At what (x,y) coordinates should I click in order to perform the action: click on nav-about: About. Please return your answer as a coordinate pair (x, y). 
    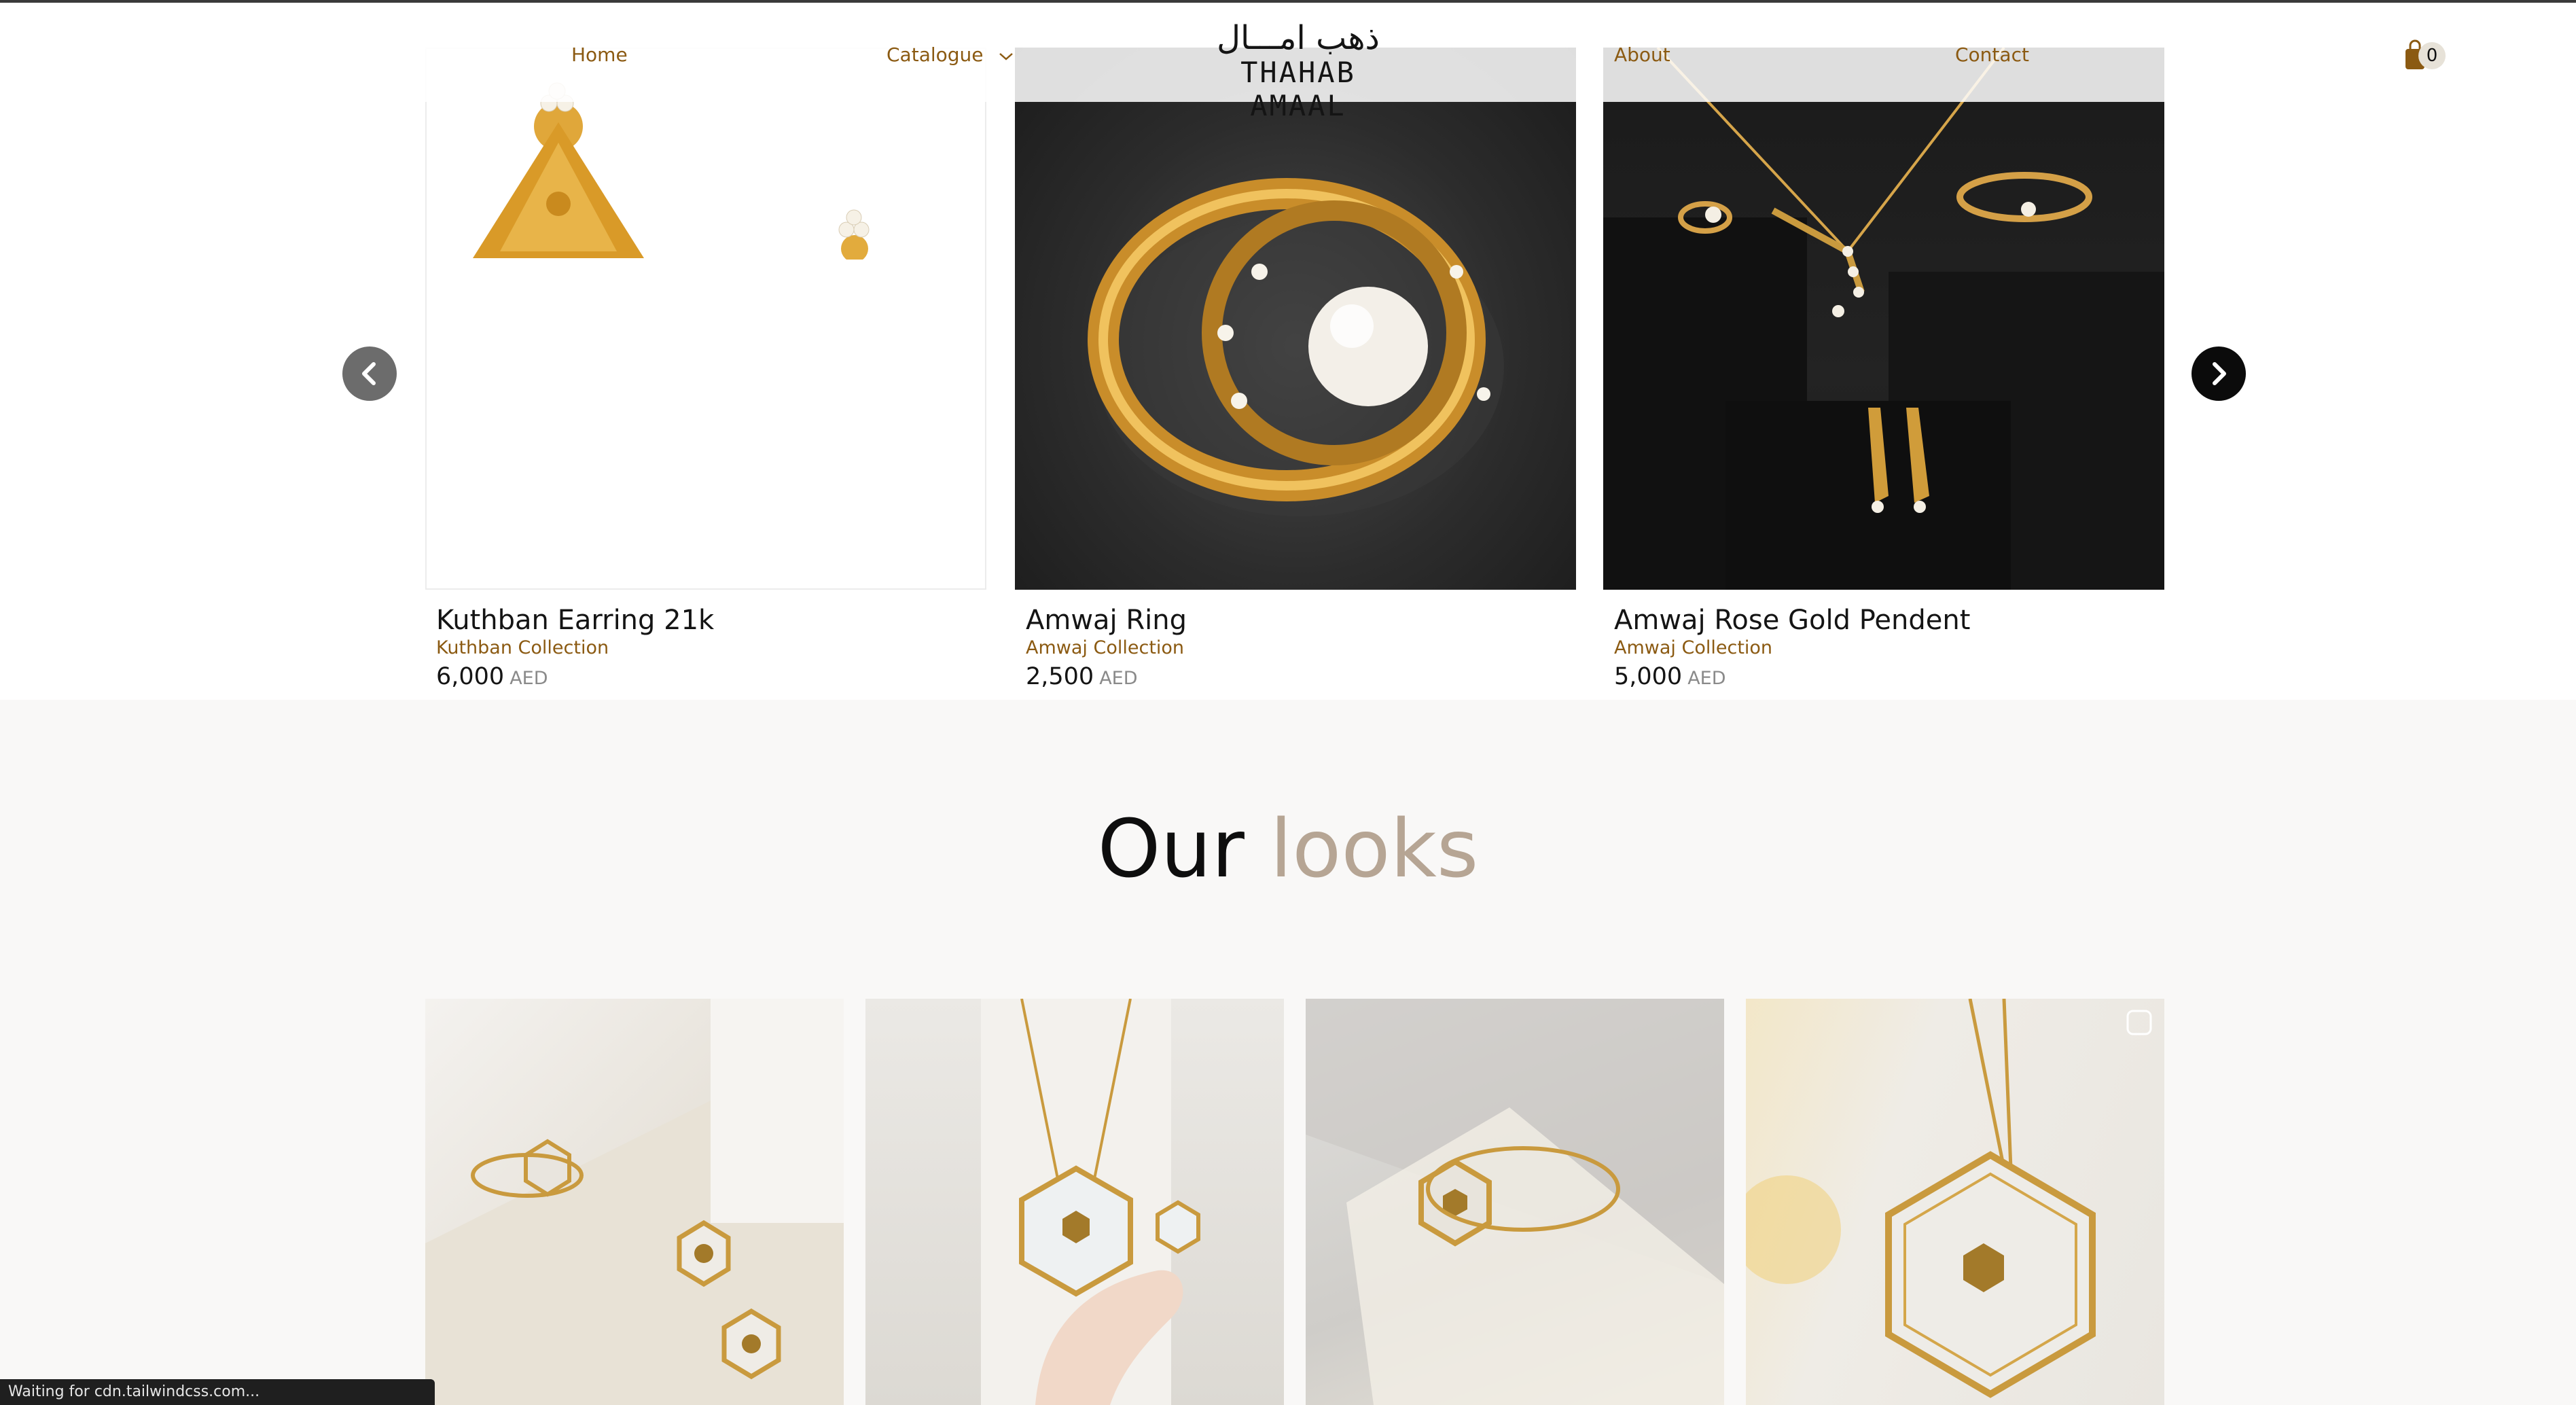
    Looking at the image, I should click on (1642, 55).